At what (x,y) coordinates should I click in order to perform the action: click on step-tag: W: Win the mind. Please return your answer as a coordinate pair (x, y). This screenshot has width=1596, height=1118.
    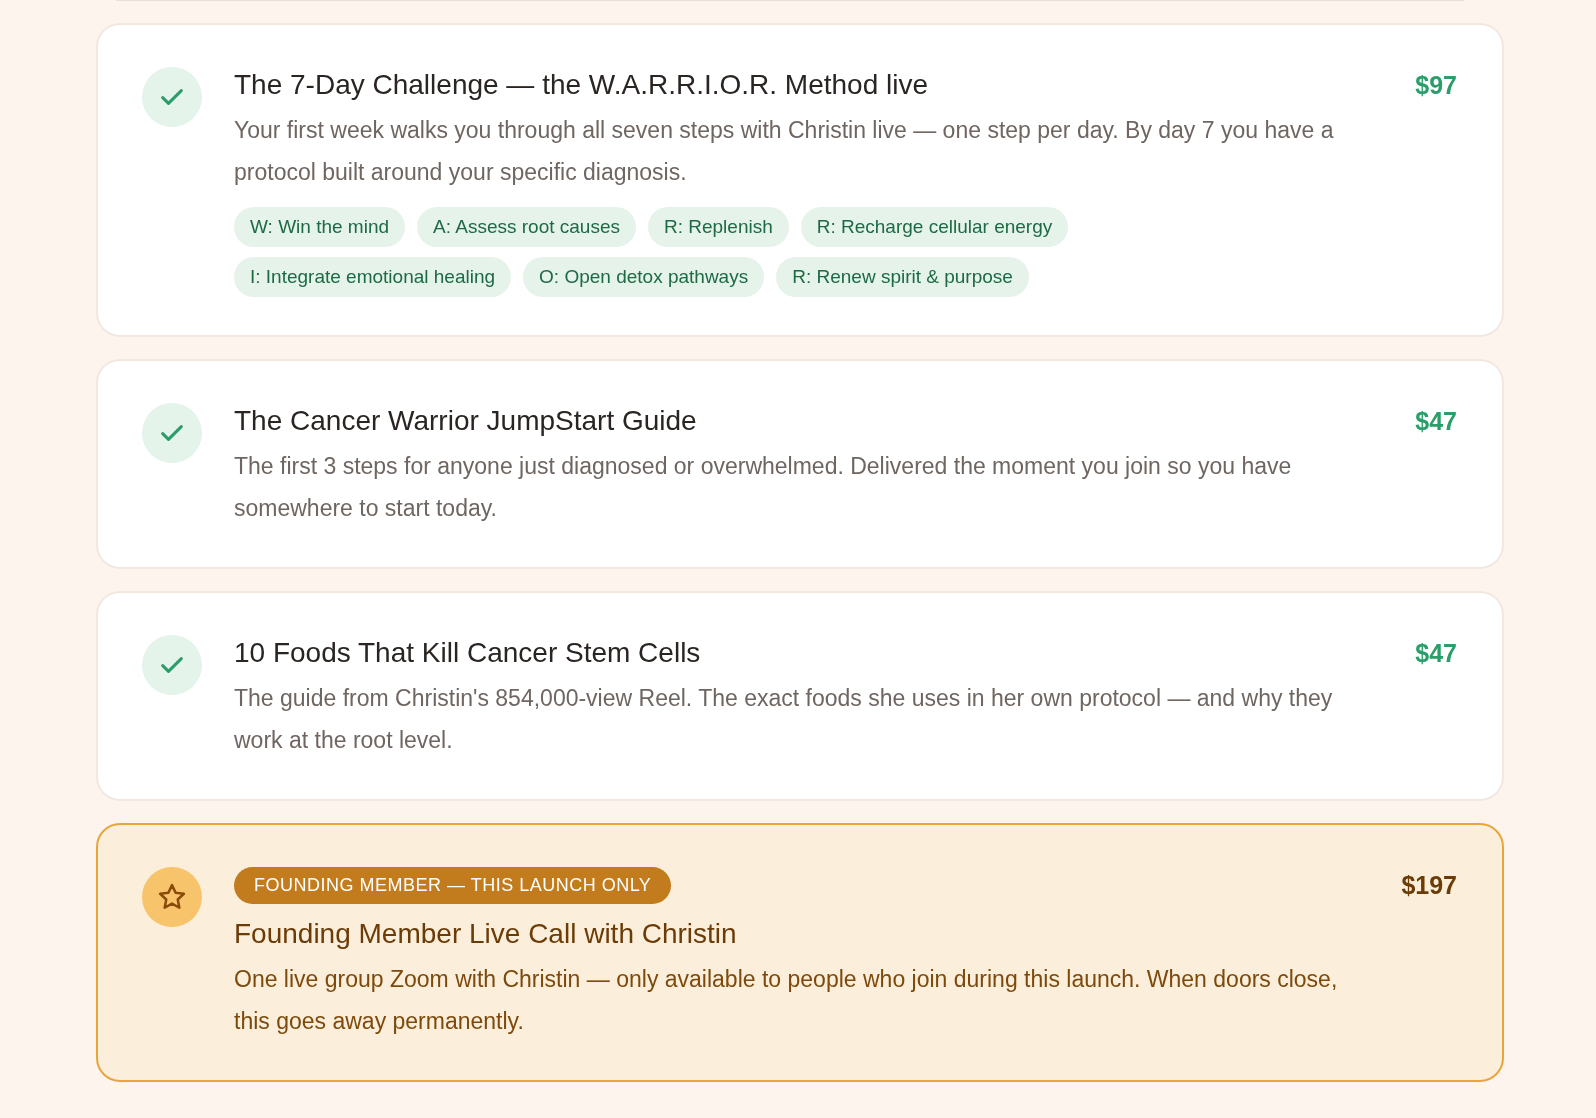
    Looking at the image, I should click on (320, 227).